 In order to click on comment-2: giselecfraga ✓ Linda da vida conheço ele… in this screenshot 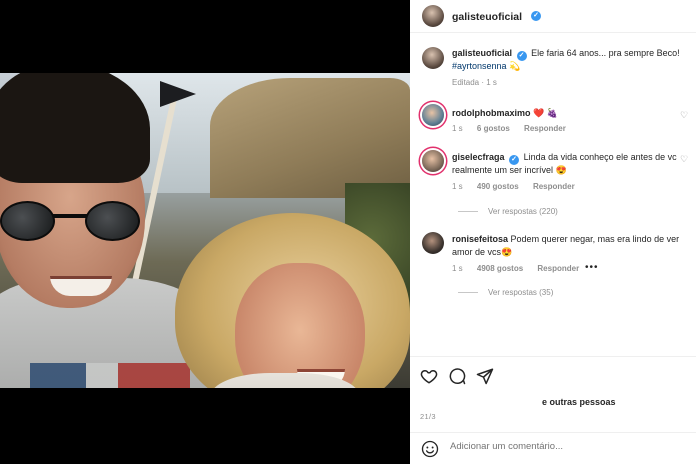, I will do `click(565, 164)`.